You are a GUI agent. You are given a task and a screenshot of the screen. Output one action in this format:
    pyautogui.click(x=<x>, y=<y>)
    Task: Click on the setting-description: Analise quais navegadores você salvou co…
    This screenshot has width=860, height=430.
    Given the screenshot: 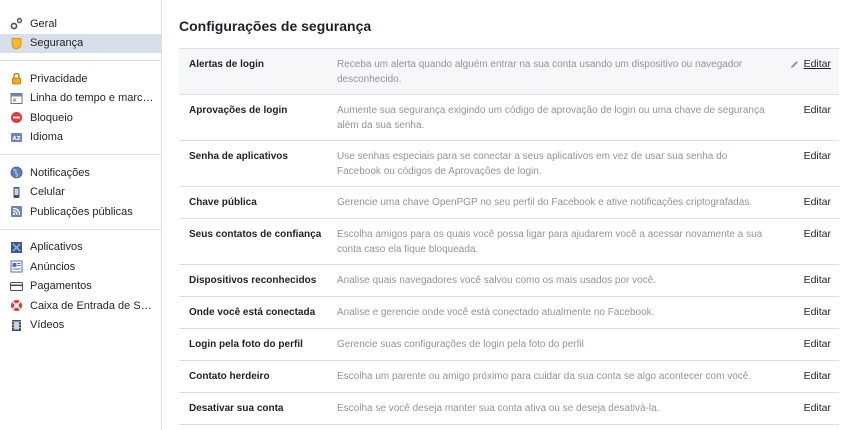 What is the action you would take?
    pyautogui.click(x=497, y=280)
    